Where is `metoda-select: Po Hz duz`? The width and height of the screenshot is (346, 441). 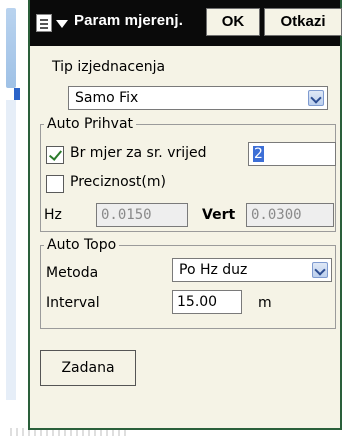 metoda-select: Po Hz duz is located at coordinates (252, 270).